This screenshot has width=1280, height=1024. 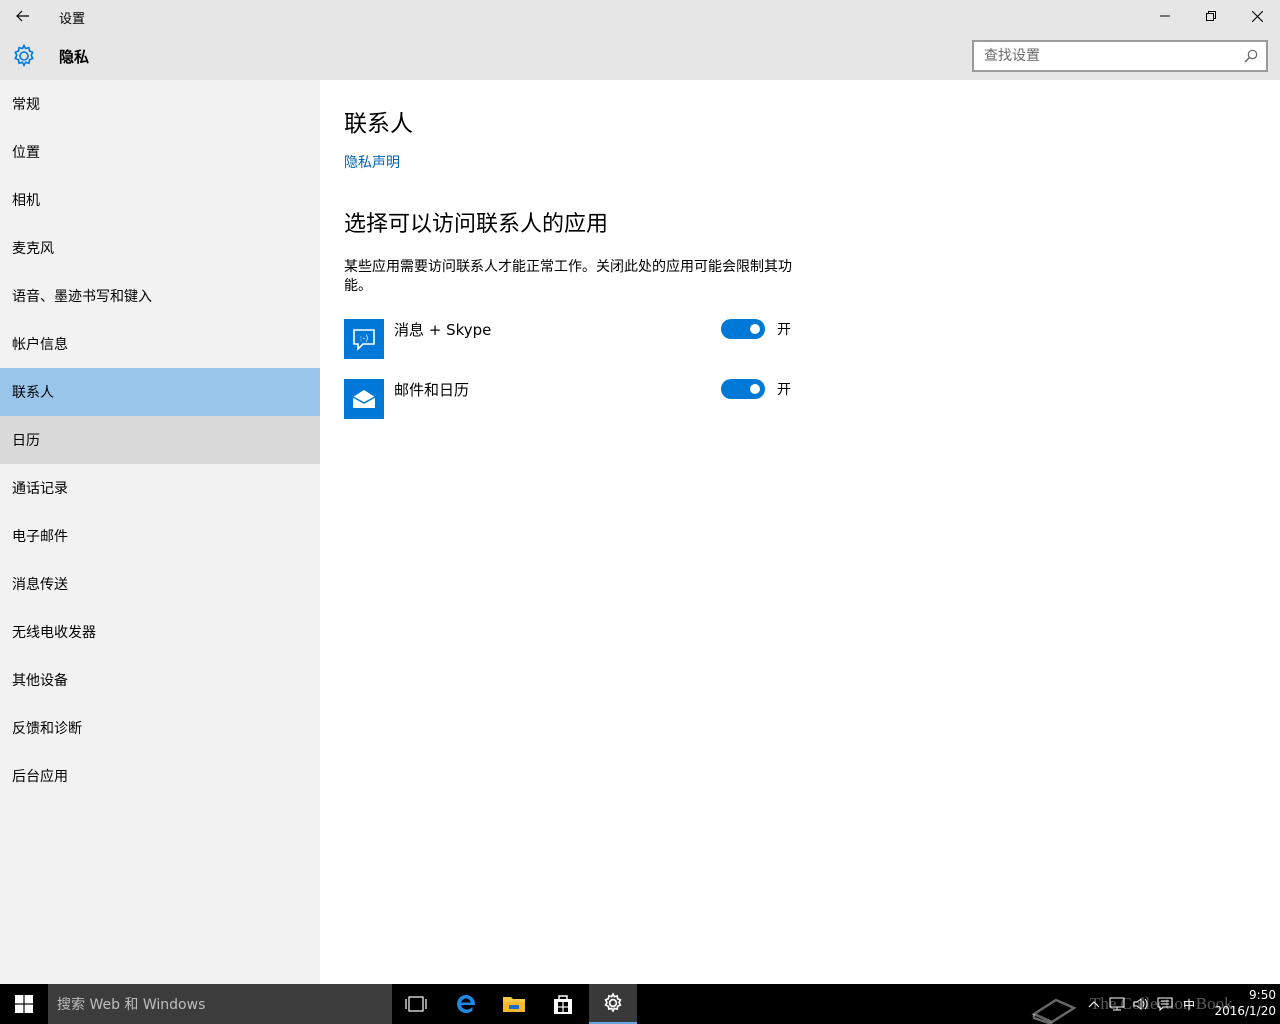 I want to click on store-icon, so click(x=563, y=1004).